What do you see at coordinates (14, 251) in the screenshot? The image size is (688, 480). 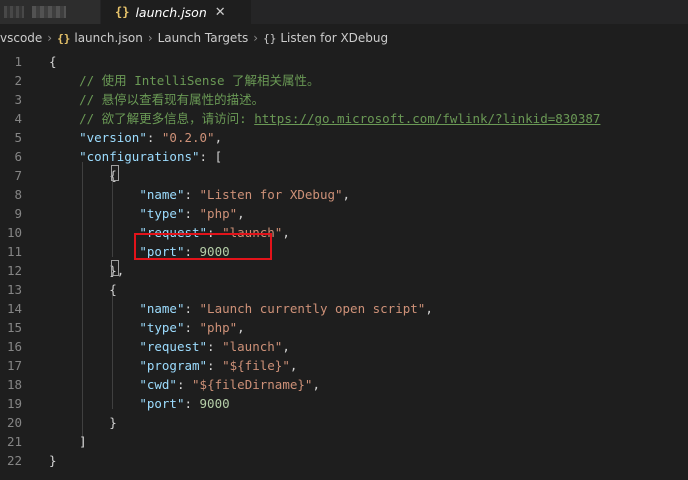 I see `line-number: 11` at bounding box center [14, 251].